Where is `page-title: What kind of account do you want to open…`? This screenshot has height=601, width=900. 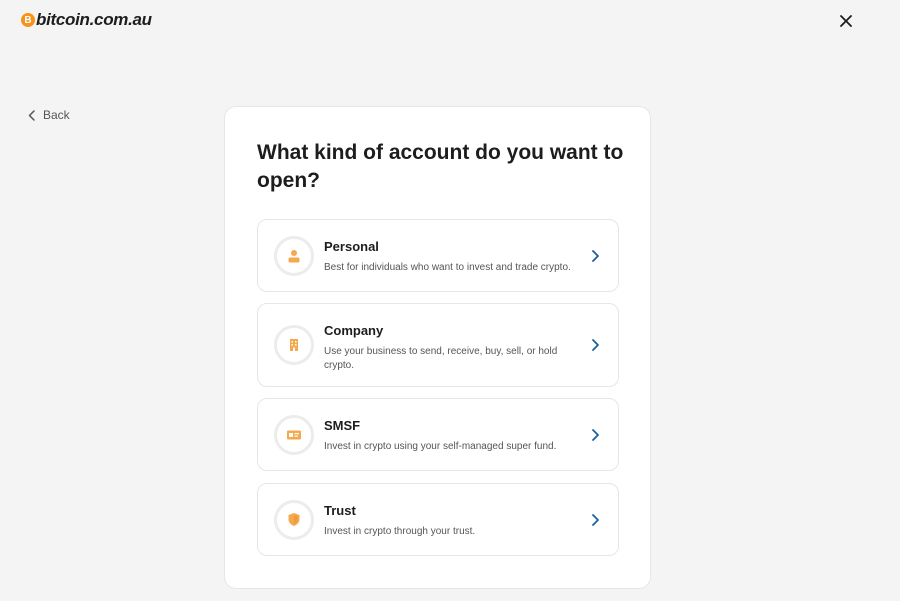 page-title: What kind of account do you want to open… is located at coordinates (440, 166).